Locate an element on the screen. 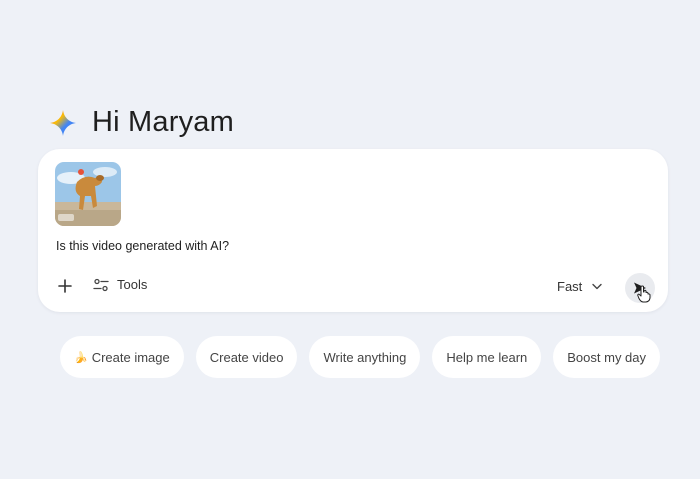 This screenshot has width=700, height=479. chip-label: Boost my day is located at coordinates (607, 357).